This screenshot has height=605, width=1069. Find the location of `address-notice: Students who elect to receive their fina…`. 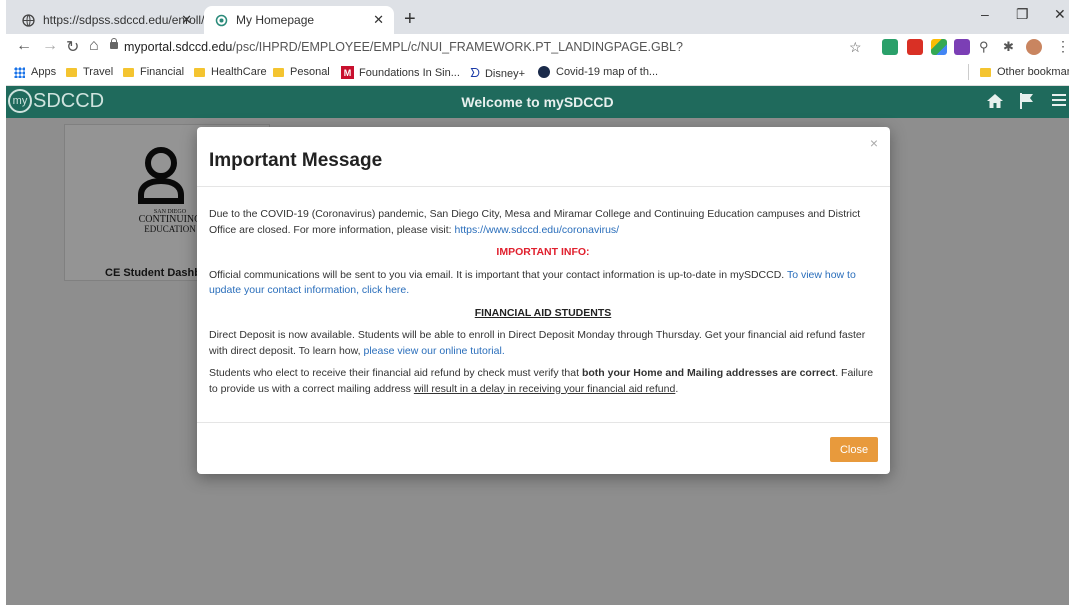

address-notice: Students who elect to receive their fina… is located at coordinates (543, 381).